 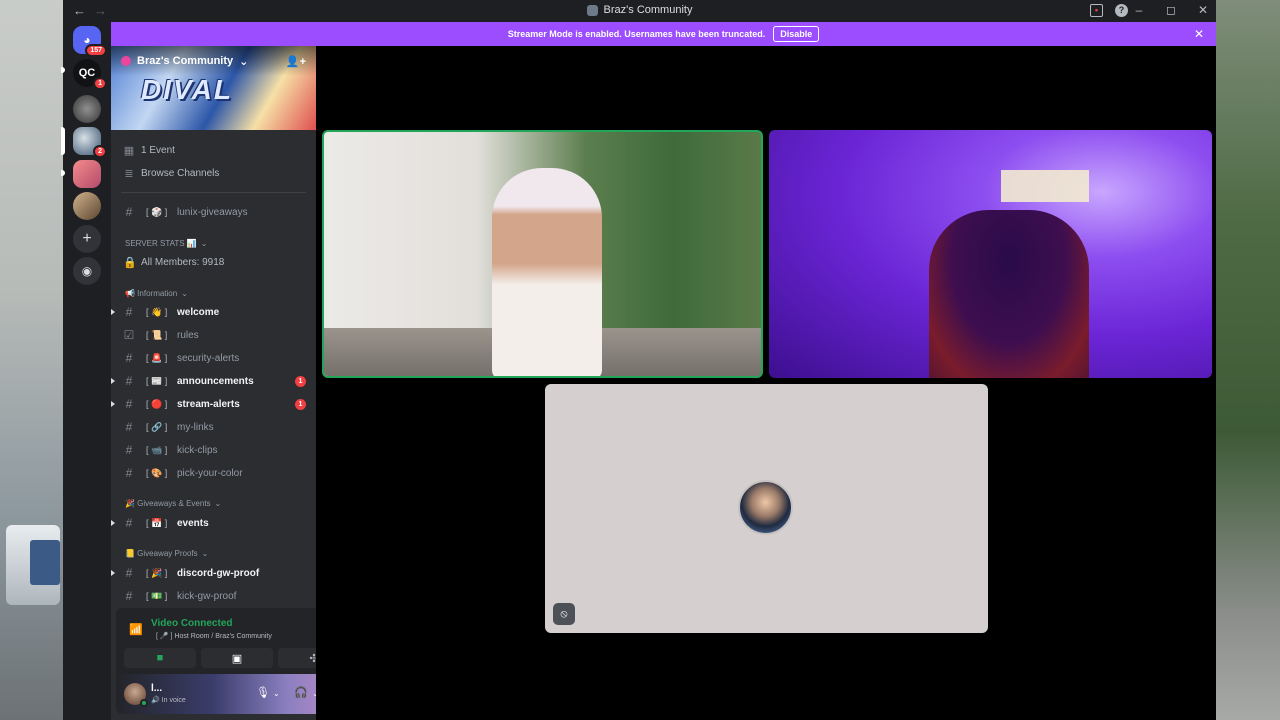 I want to click on server-icon-qc: QC 1, so click(x=90, y=74).